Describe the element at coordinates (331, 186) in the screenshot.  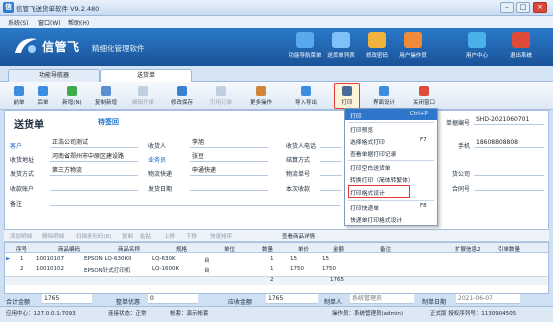
I see `received-field` at that location.